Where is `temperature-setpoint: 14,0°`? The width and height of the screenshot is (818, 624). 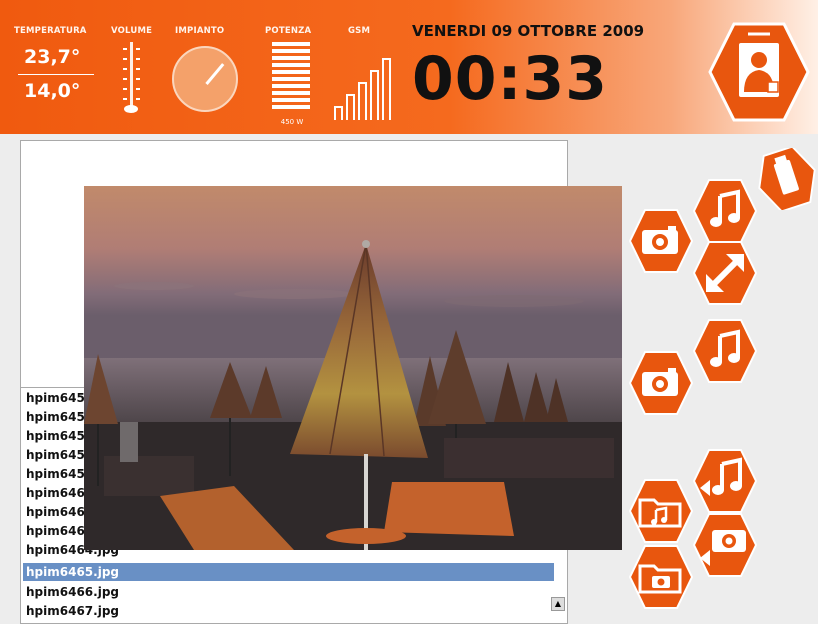 temperature-setpoint: 14,0° is located at coordinates (52, 91).